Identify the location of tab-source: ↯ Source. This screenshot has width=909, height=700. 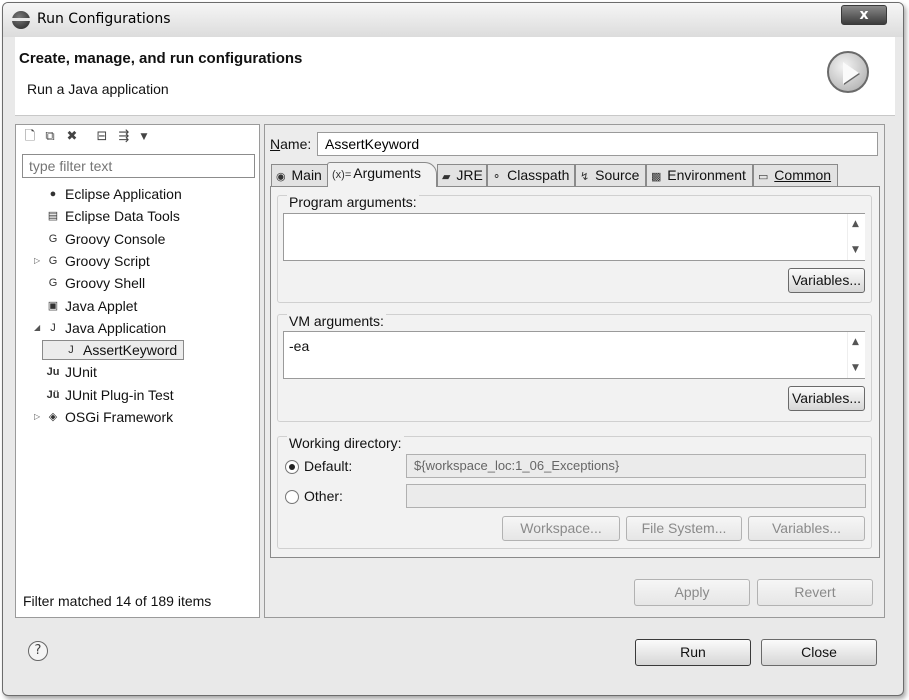
(610, 175).